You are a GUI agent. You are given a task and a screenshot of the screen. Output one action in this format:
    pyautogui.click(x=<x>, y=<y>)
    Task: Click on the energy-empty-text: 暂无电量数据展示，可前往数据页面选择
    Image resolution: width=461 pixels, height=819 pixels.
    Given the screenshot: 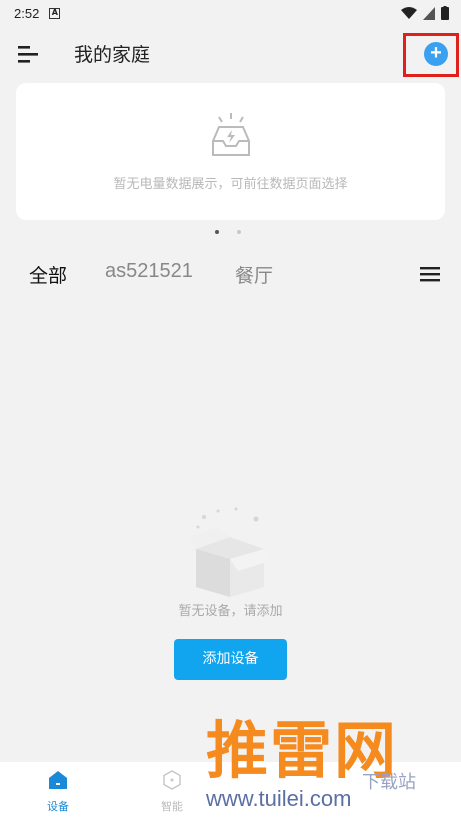 What is the action you would take?
    pyautogui.click(x=230, y=184)
    